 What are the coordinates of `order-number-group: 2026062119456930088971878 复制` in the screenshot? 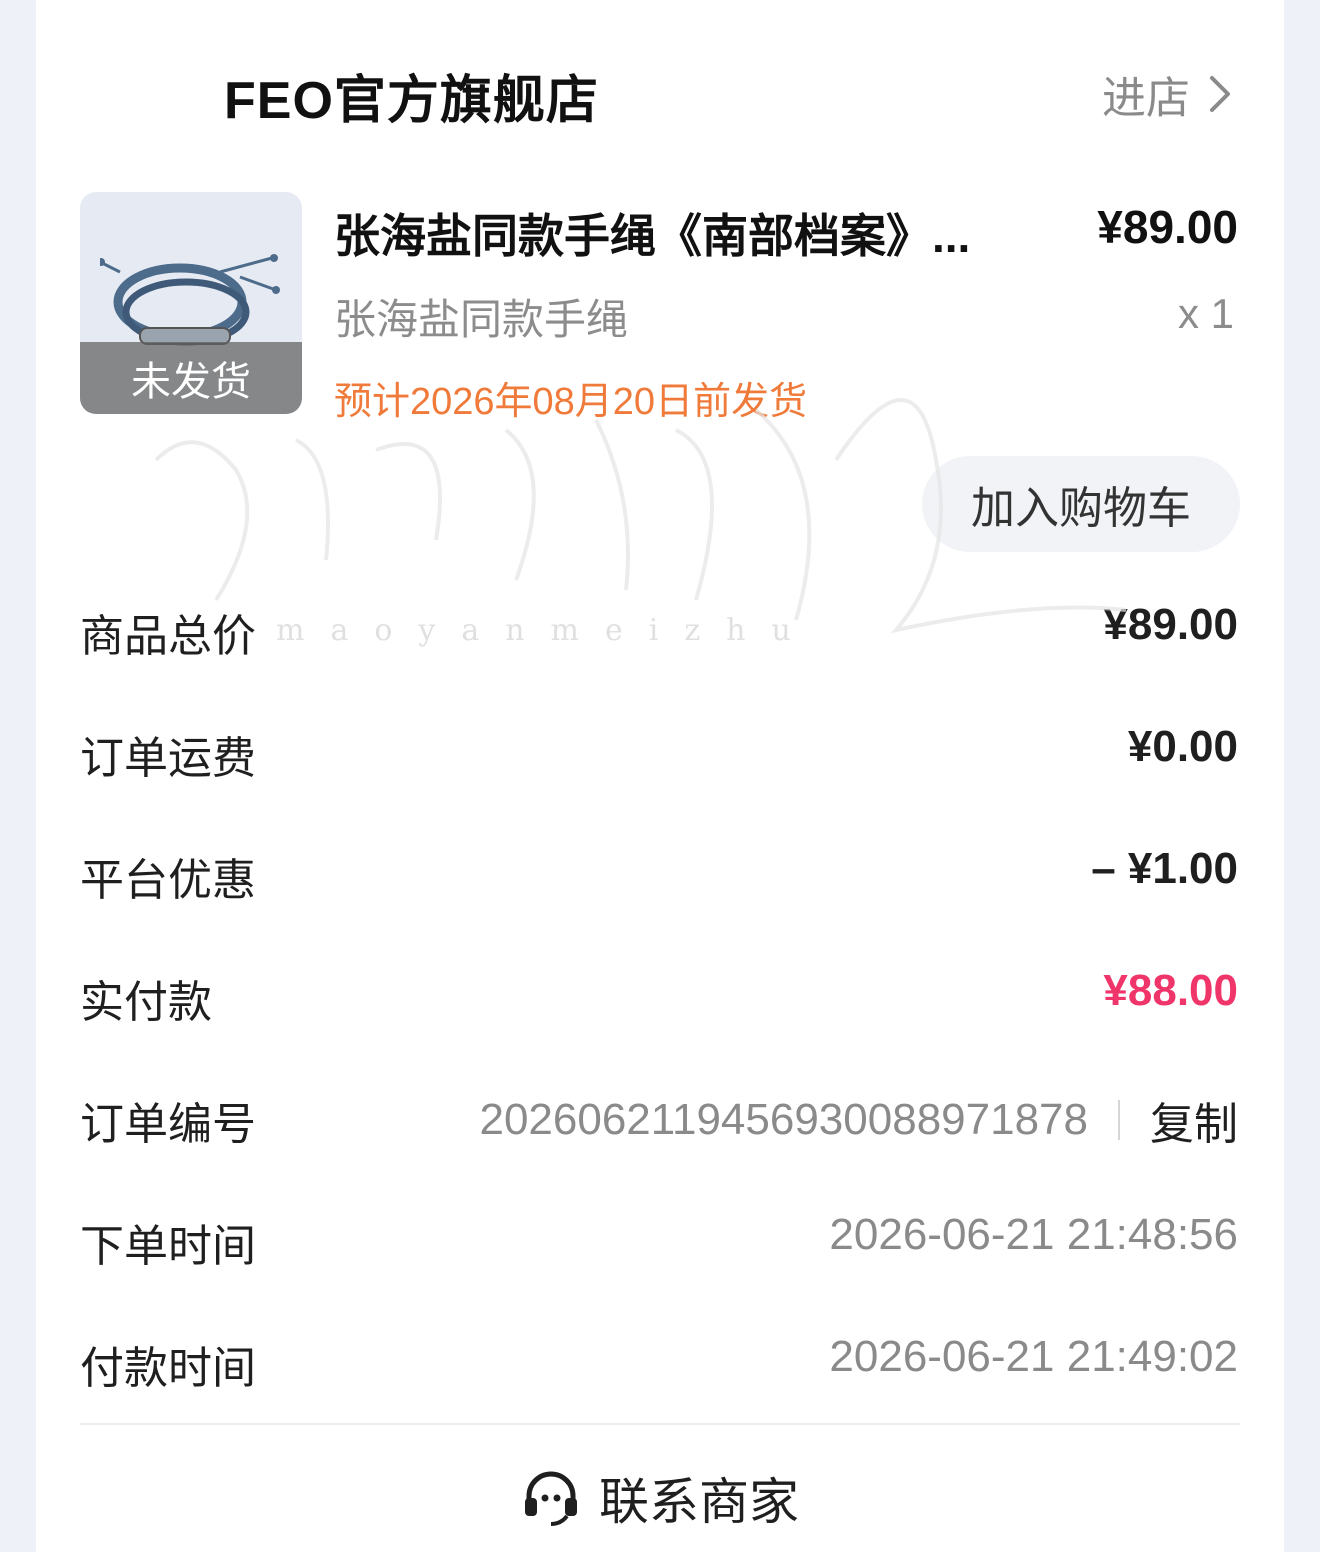 It's located at (858, 1120).